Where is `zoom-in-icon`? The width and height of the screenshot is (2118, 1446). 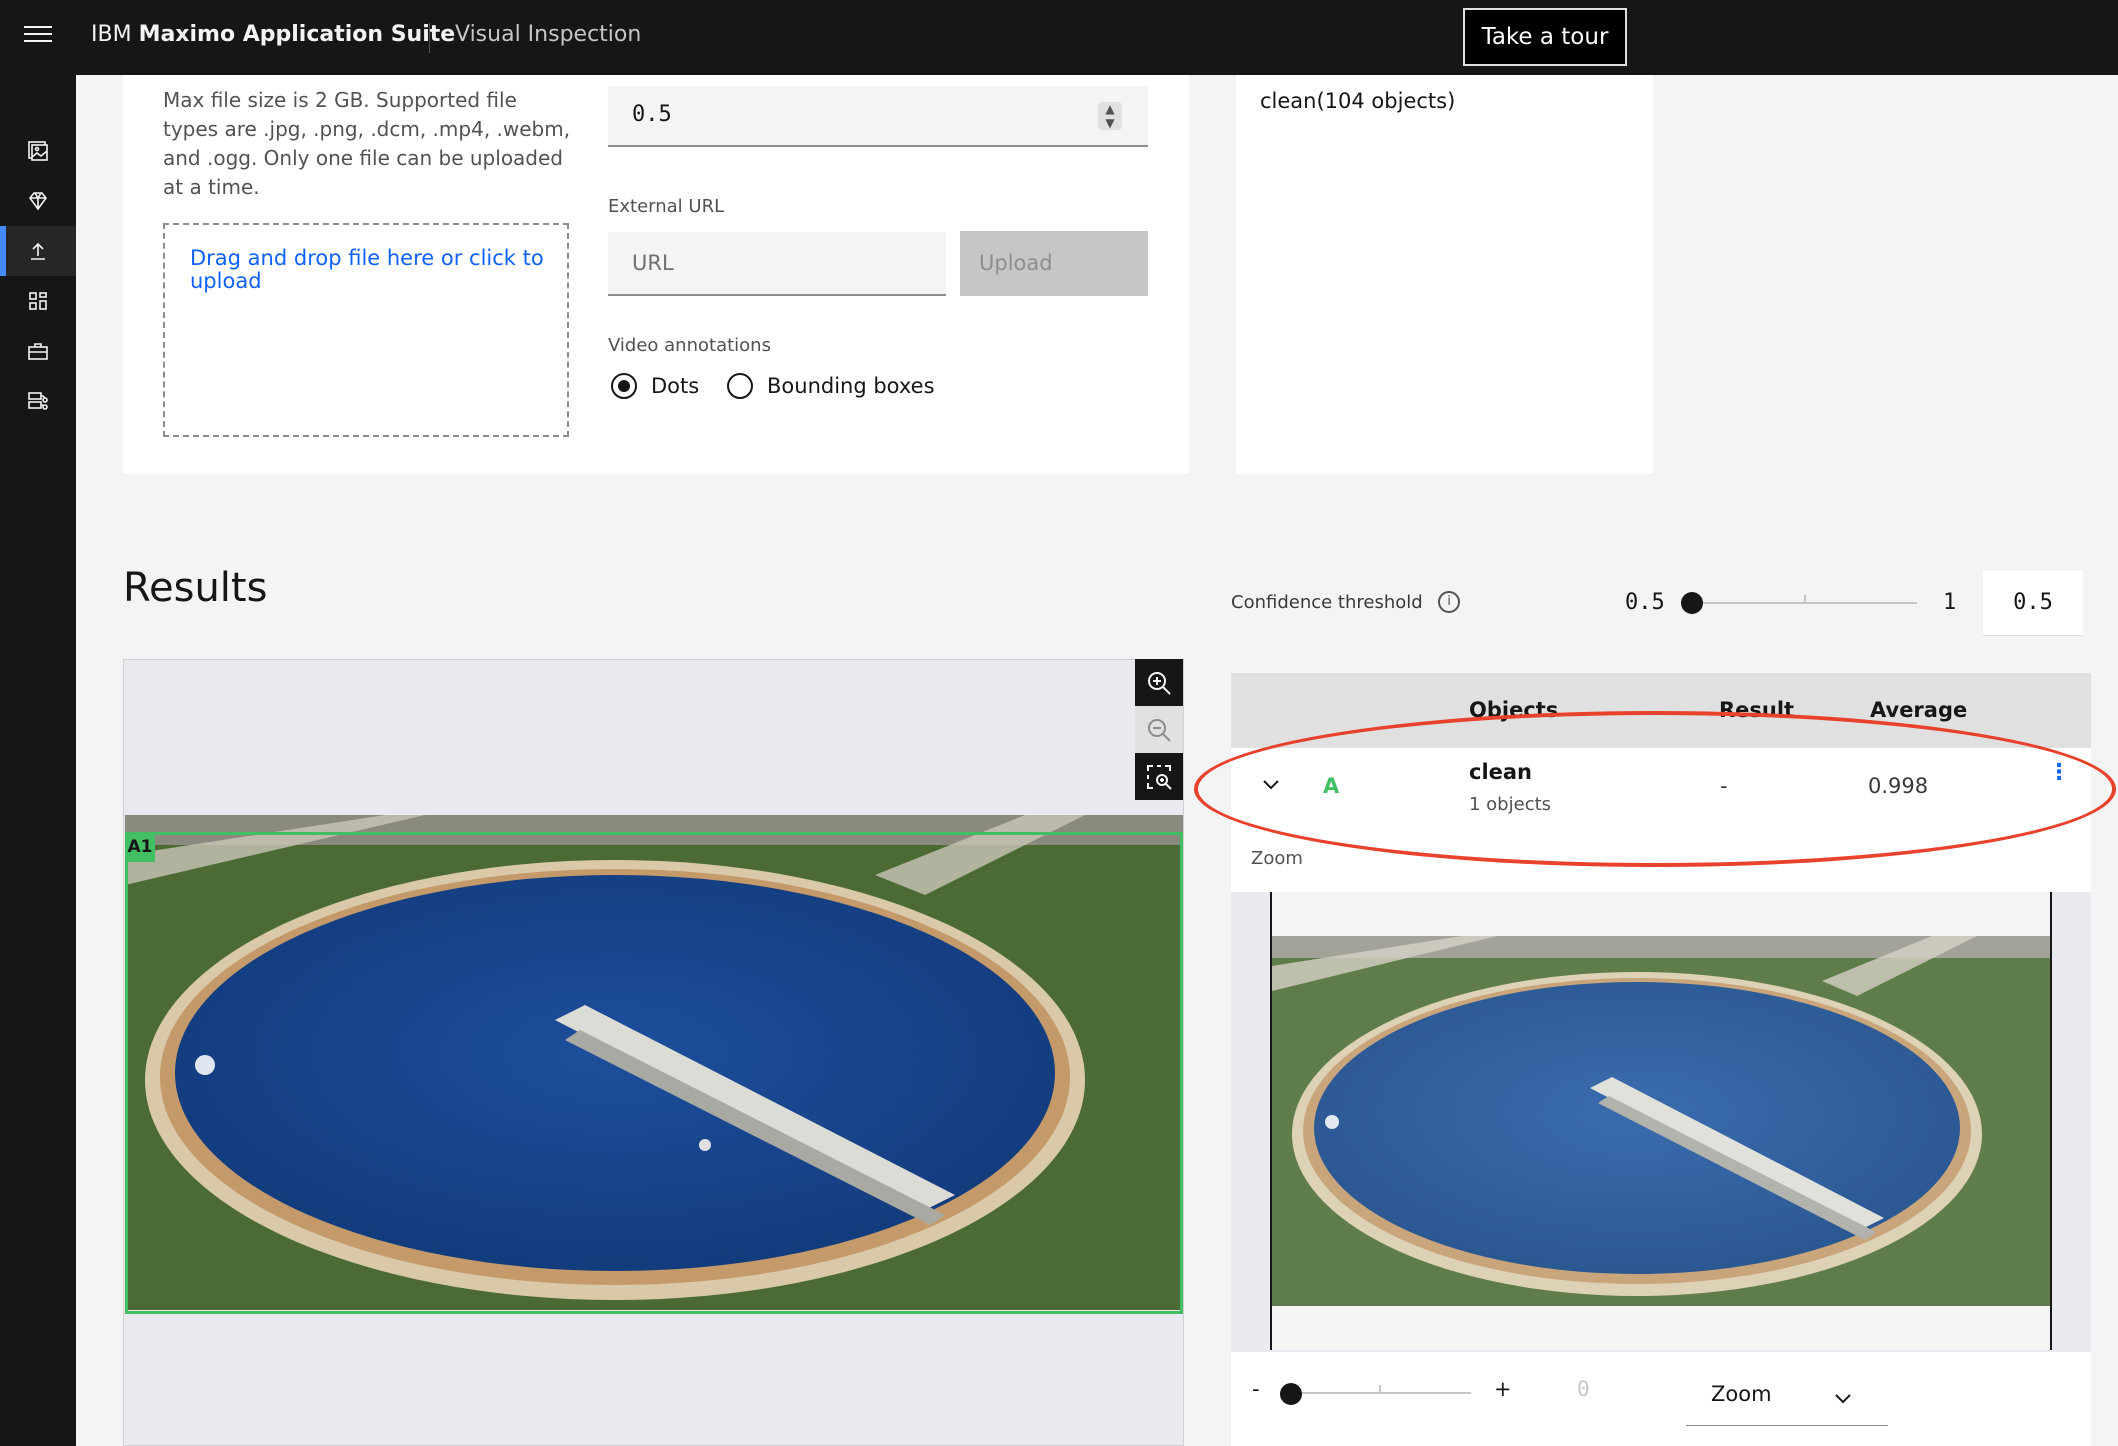
zoom-in-icon is located at coordinates (1159, 683).